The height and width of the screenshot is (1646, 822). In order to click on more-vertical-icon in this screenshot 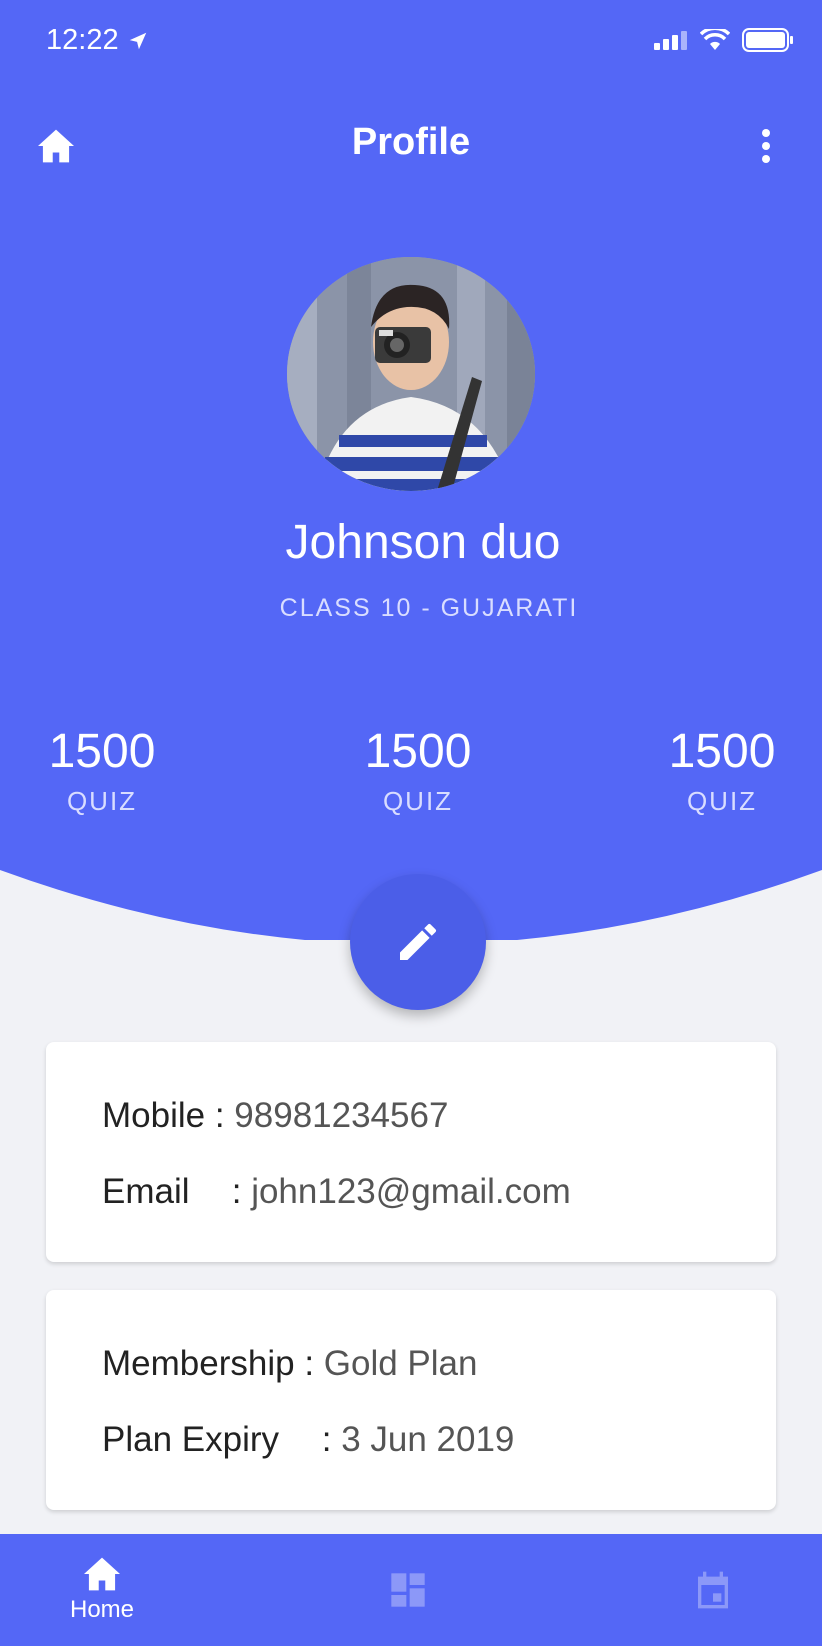, I will do `click(766, 146)`.